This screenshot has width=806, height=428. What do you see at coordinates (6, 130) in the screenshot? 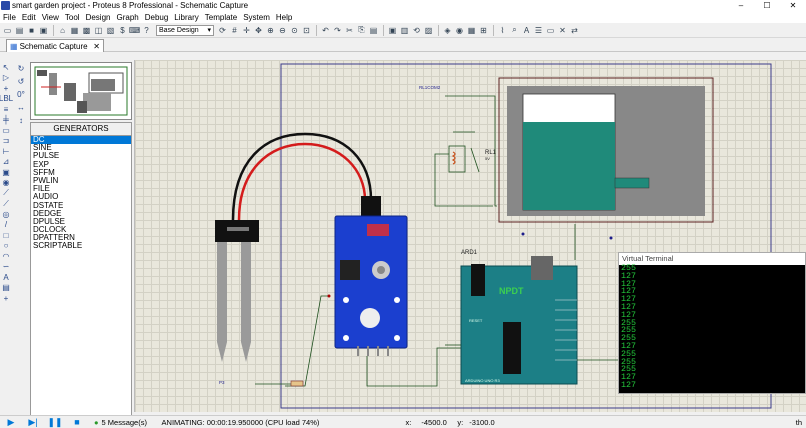
I see `subcircuit-icon: ▭` at bounding box center [6, 130].